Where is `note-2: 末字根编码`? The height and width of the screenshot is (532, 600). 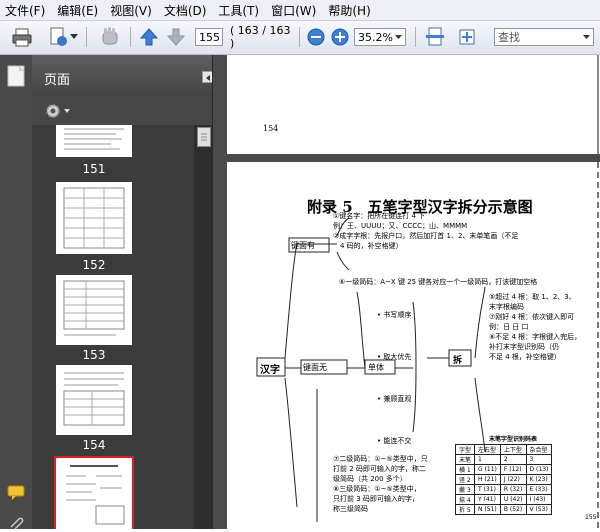
note-2: 末字根编码 is located at coordinates (506, 307).